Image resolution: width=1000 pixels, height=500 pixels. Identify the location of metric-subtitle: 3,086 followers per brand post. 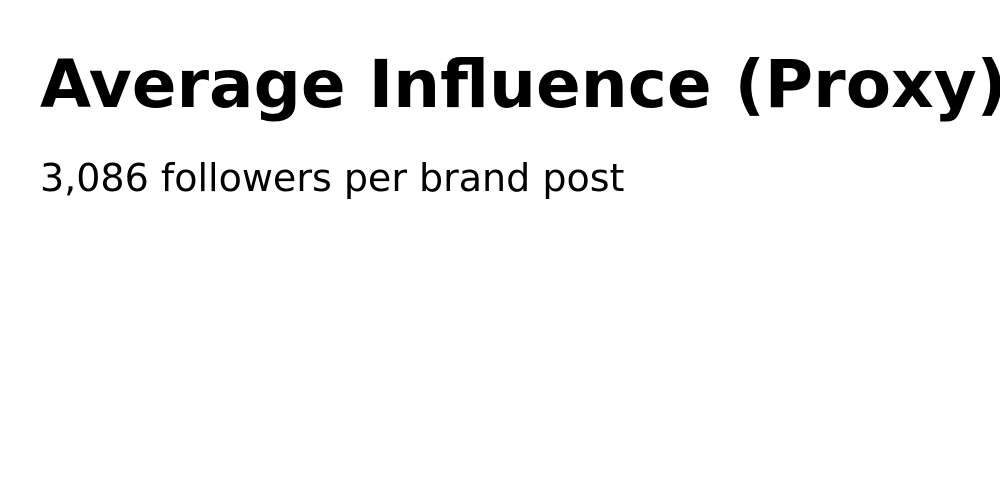
(332, 178).